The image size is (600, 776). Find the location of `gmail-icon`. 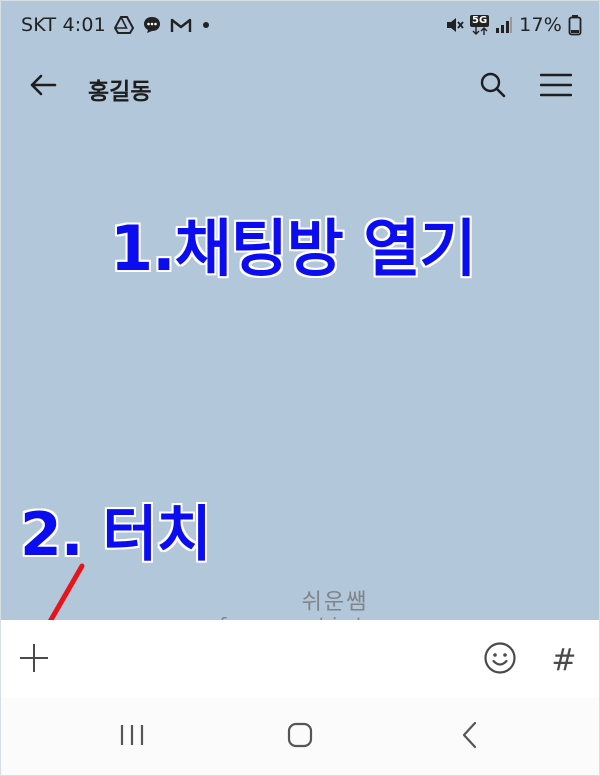

gmail-icon is located at coordinates (181, 25).